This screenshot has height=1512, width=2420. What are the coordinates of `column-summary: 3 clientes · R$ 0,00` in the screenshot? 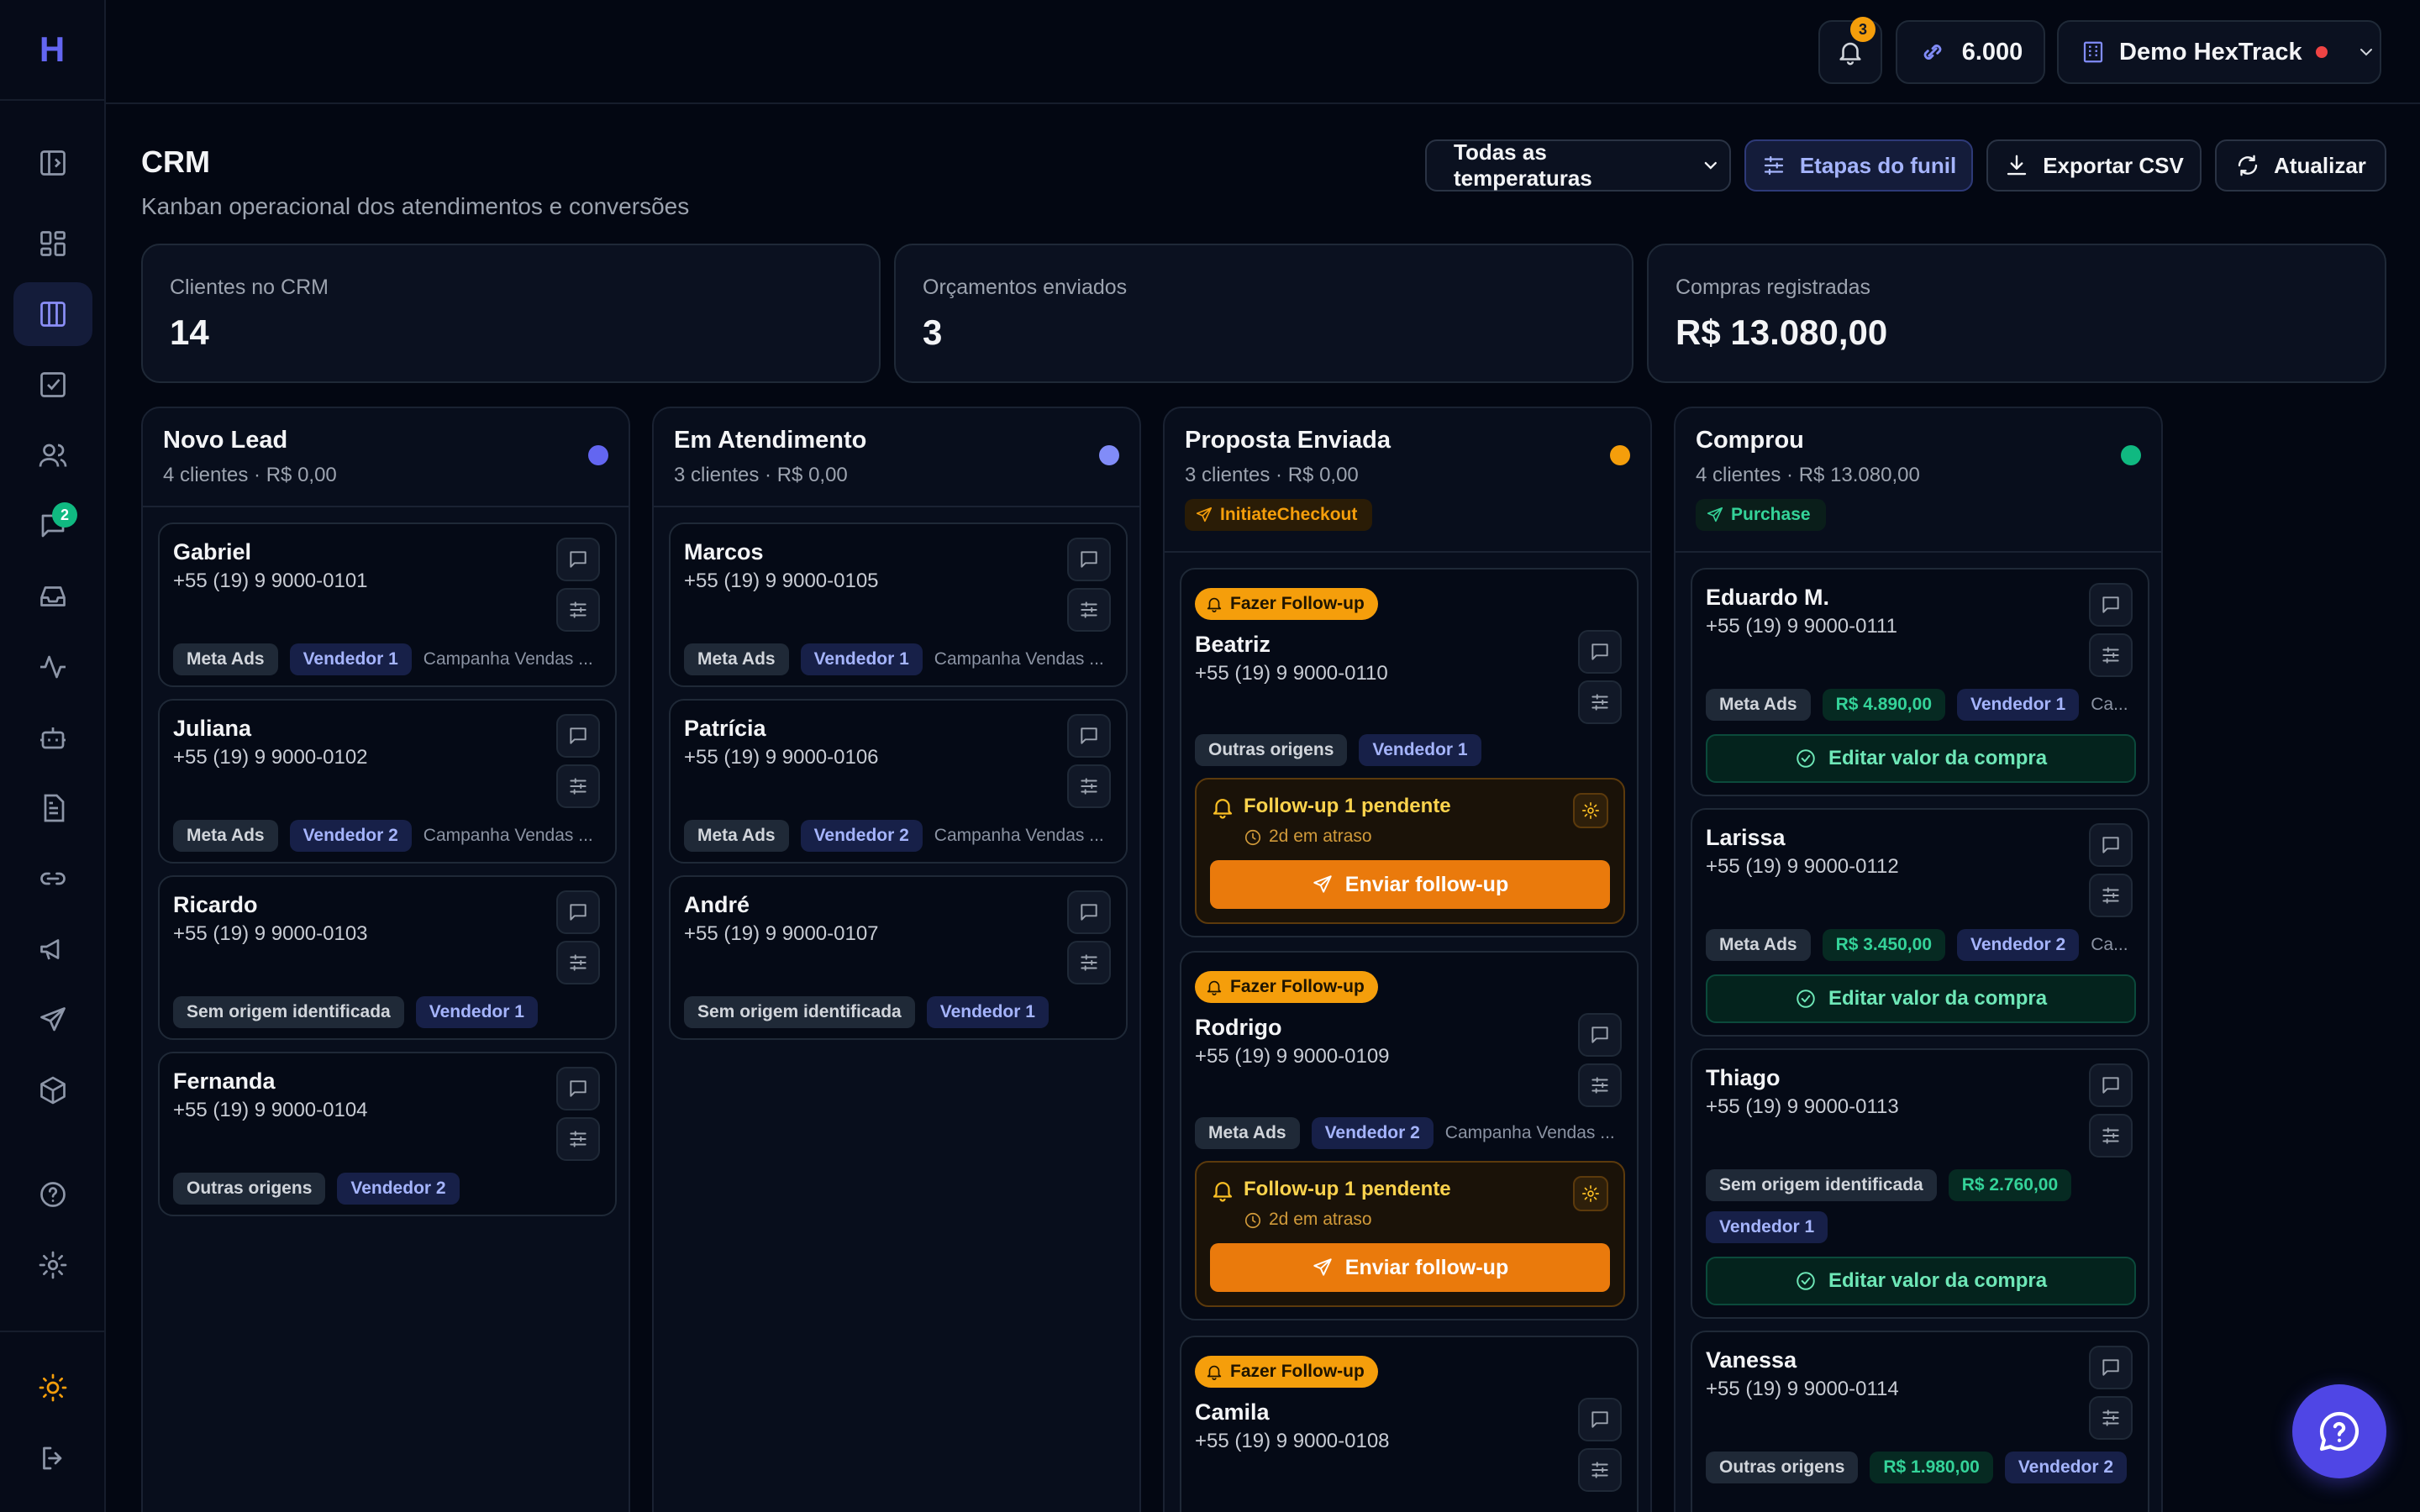 It's located at (1272, 475).